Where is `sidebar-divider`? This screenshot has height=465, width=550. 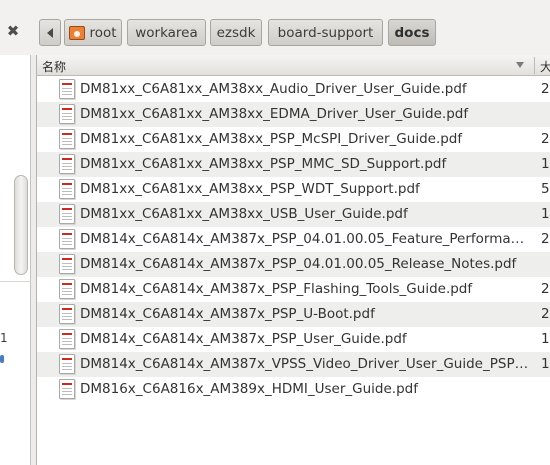
sidebar-divider is located at coordinates (15, 281).